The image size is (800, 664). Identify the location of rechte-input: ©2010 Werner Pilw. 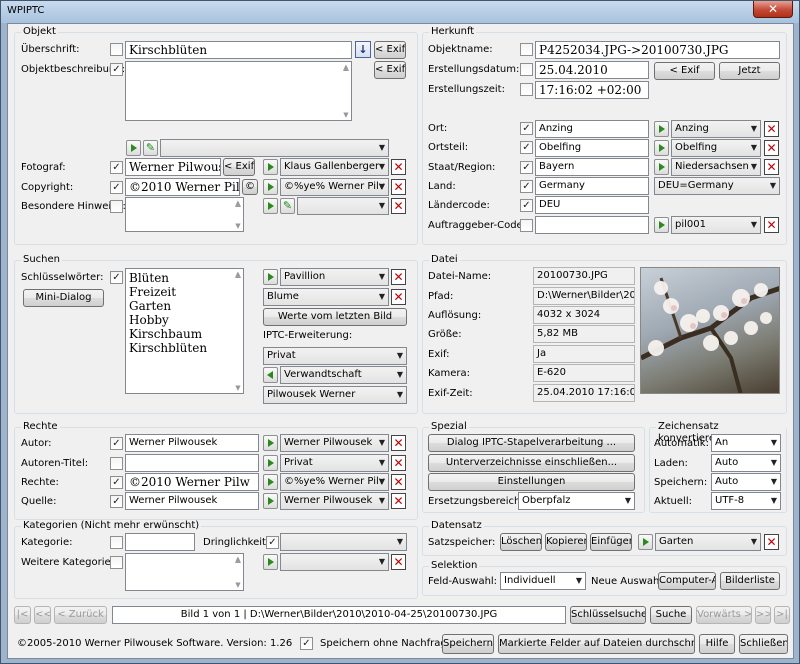
(192, 482).